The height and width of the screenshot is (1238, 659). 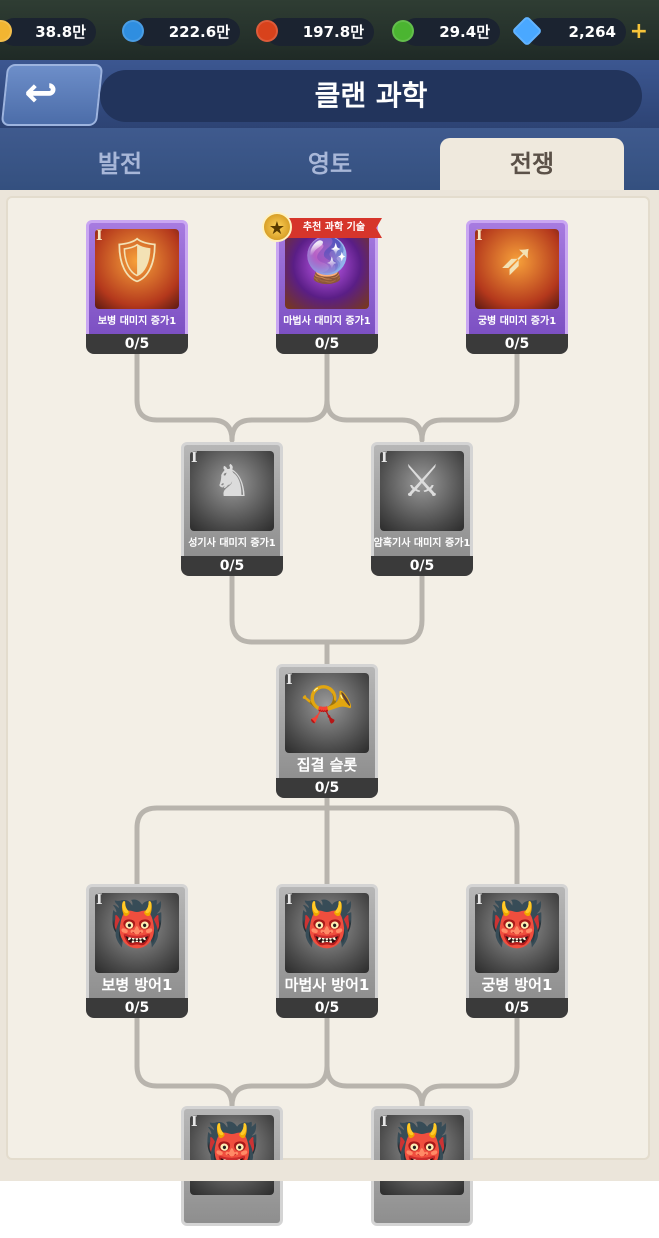 What do you see at coordinates (517, 287) in the screenshot?
I see `tech-card-archer-damage: ➶ I 궁병 대미지 증가1 0/5` at bounding box center [517, 287].